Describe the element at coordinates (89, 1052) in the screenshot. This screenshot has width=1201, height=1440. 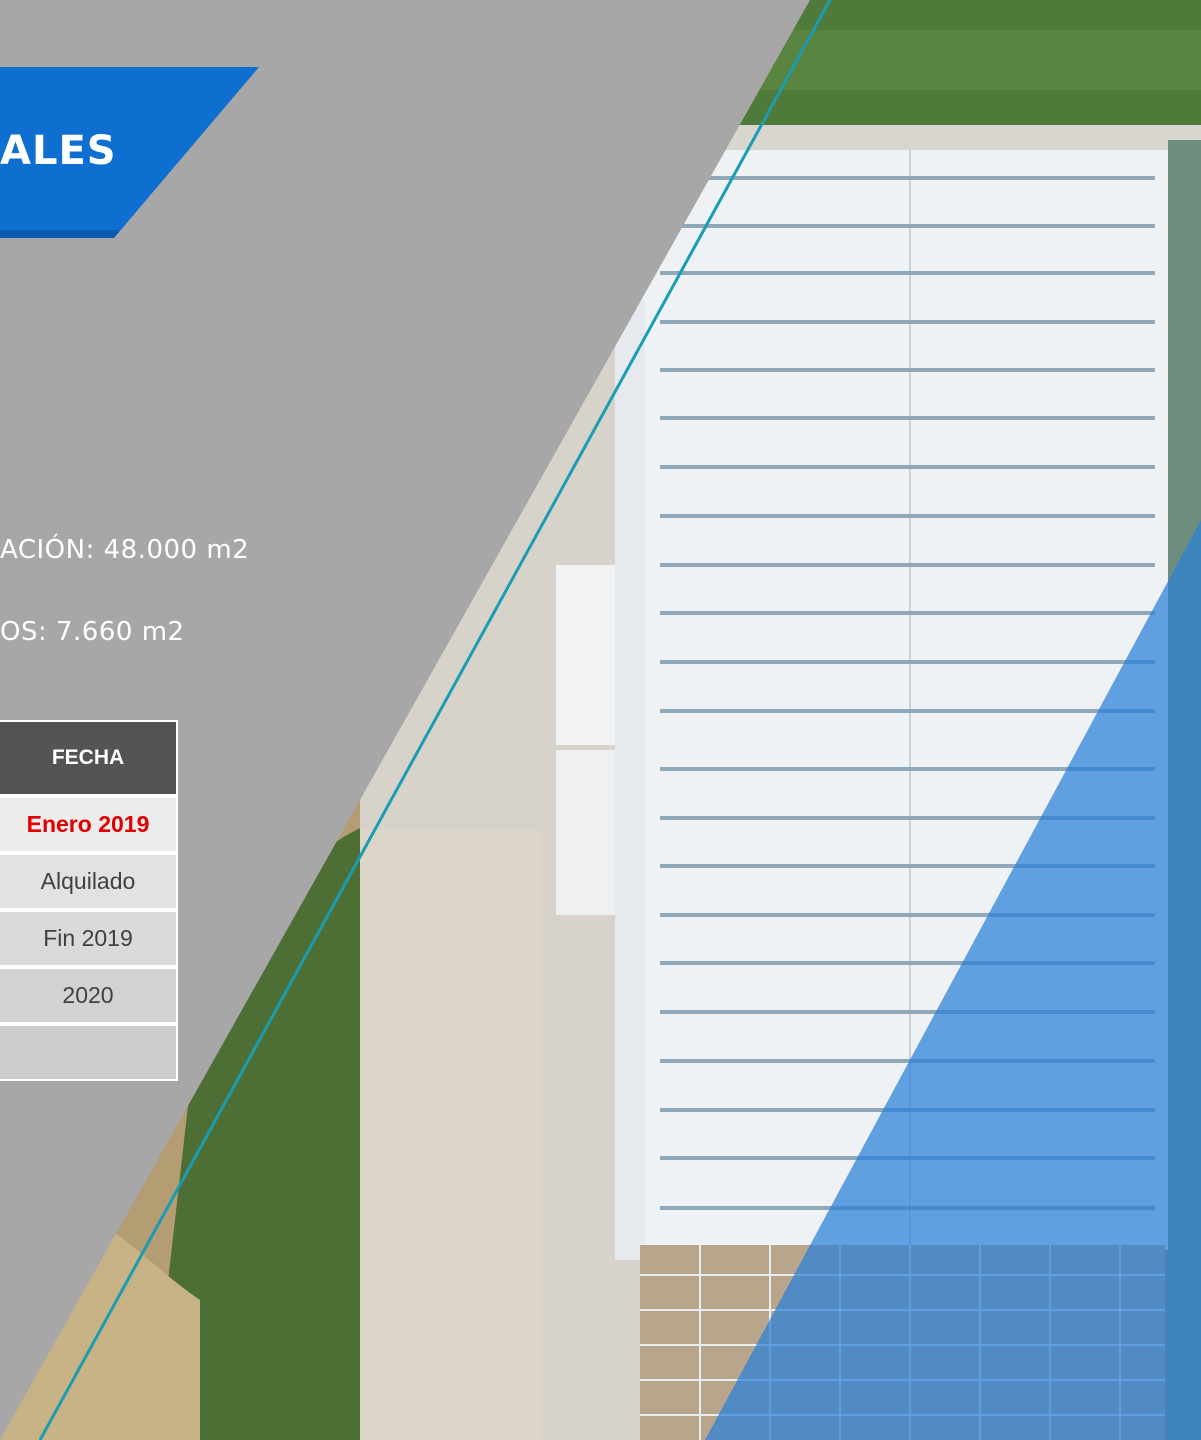
I see `table-row` at that location.